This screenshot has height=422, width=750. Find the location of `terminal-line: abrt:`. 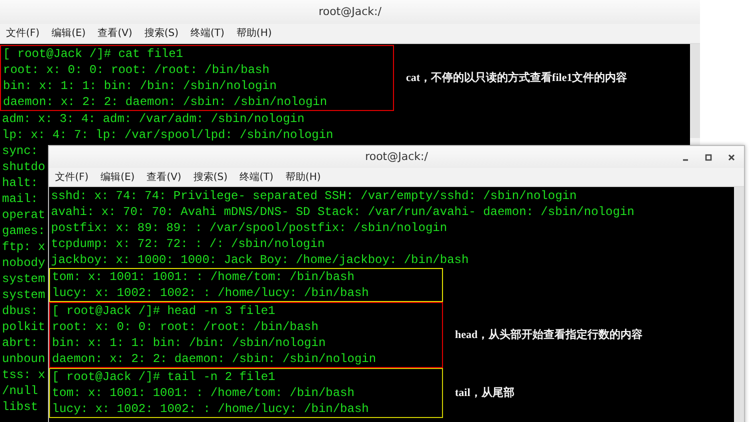

terminal-line: abrt: is located at coordinates (19, 343).